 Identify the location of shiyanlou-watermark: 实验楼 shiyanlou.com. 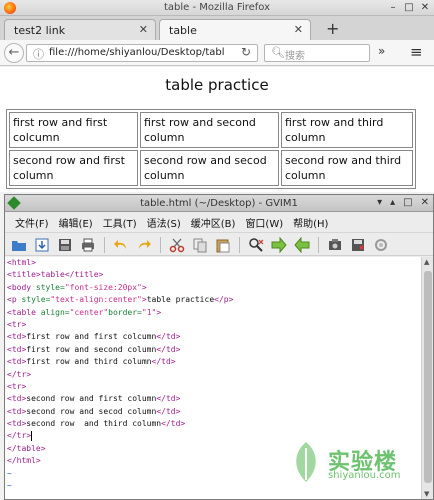
(358, 465).